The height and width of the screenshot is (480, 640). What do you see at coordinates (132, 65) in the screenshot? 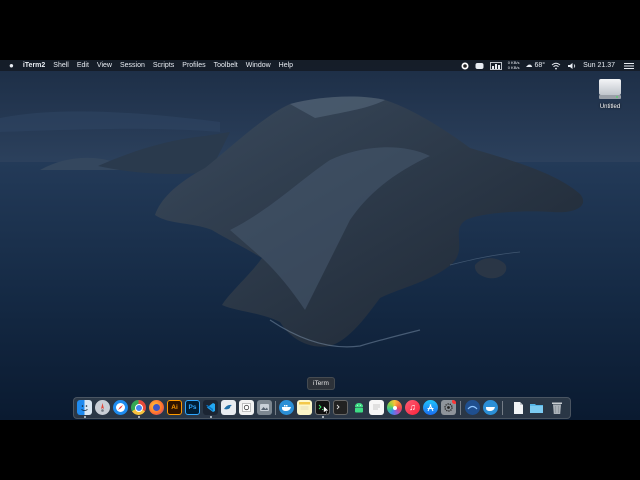
I see `menu-session: Session` at bounding box center [132, 65].